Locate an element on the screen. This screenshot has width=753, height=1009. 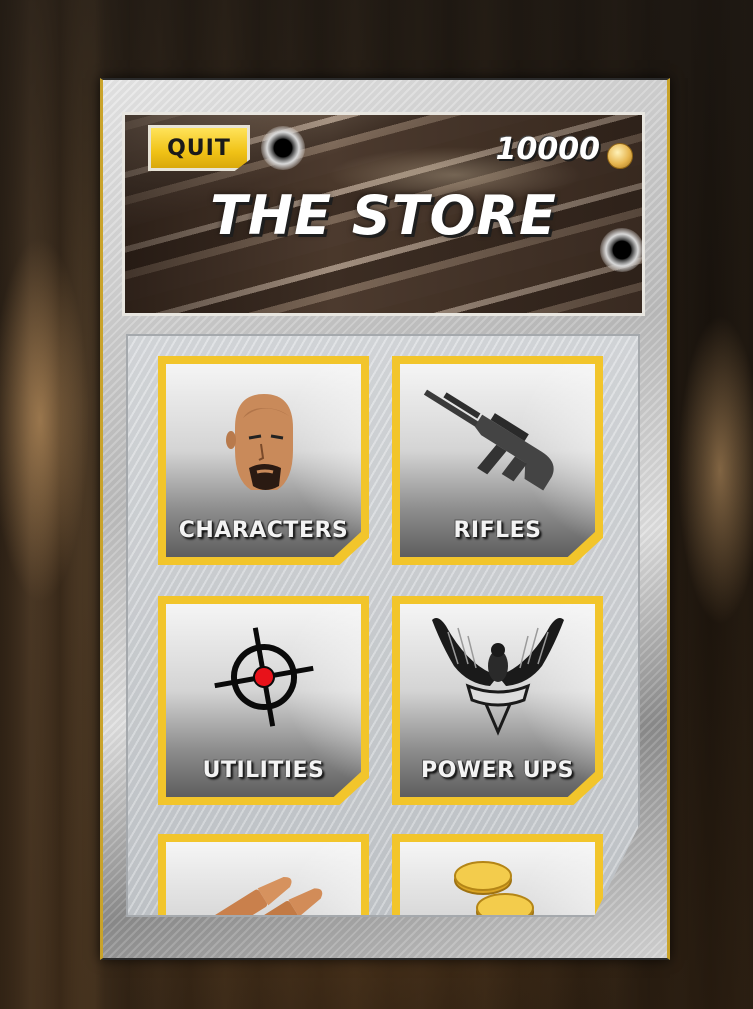
coin-icon is located at coordinates (620, 156).